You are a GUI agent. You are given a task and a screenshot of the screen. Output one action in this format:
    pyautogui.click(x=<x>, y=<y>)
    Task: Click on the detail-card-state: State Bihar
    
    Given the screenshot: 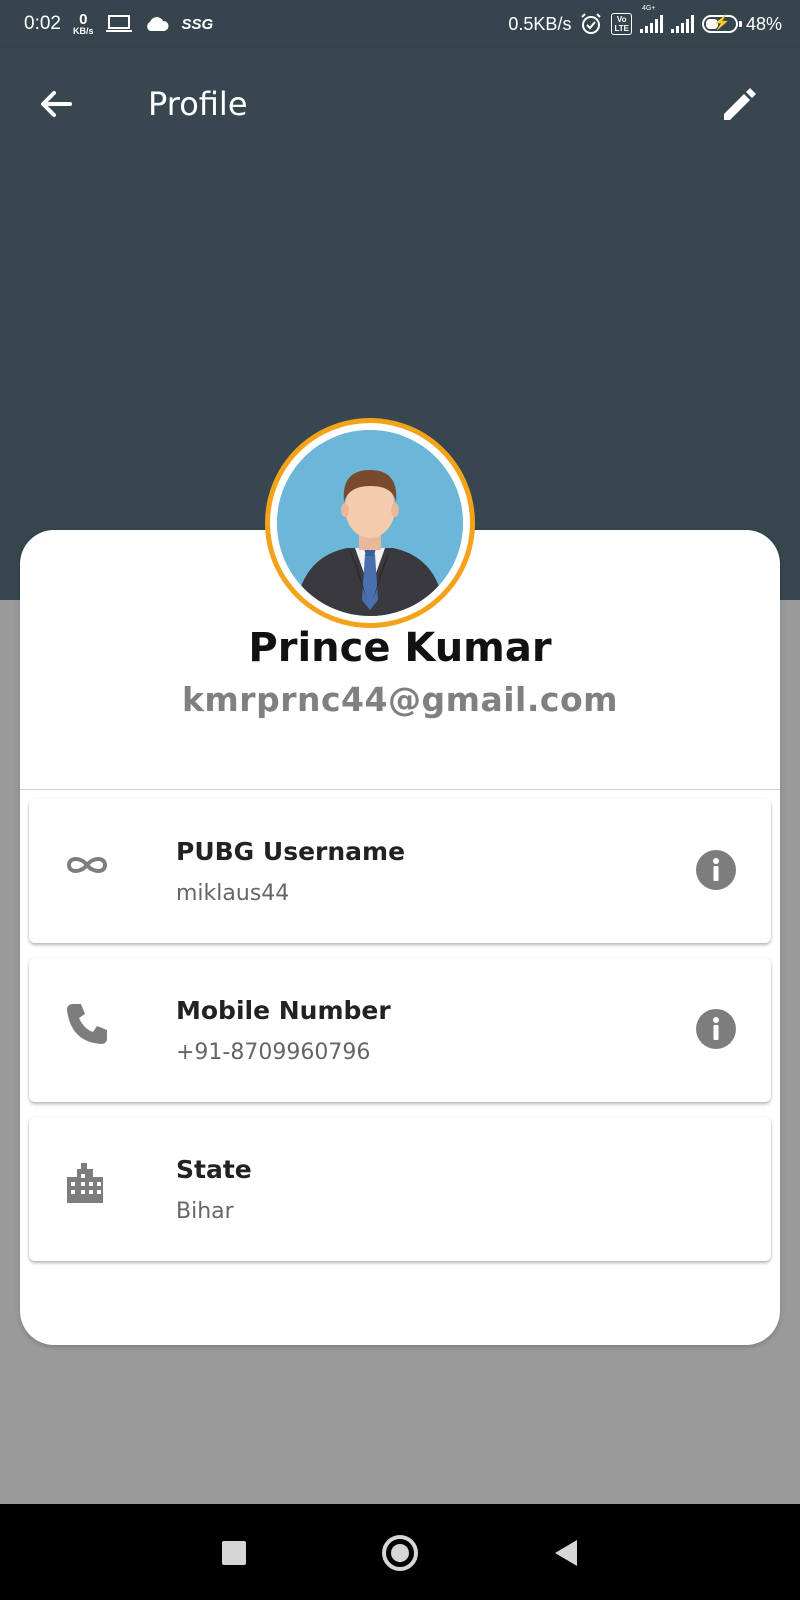 What is the action you would take?
    pyautogui.click(x=400, y=1189)
    